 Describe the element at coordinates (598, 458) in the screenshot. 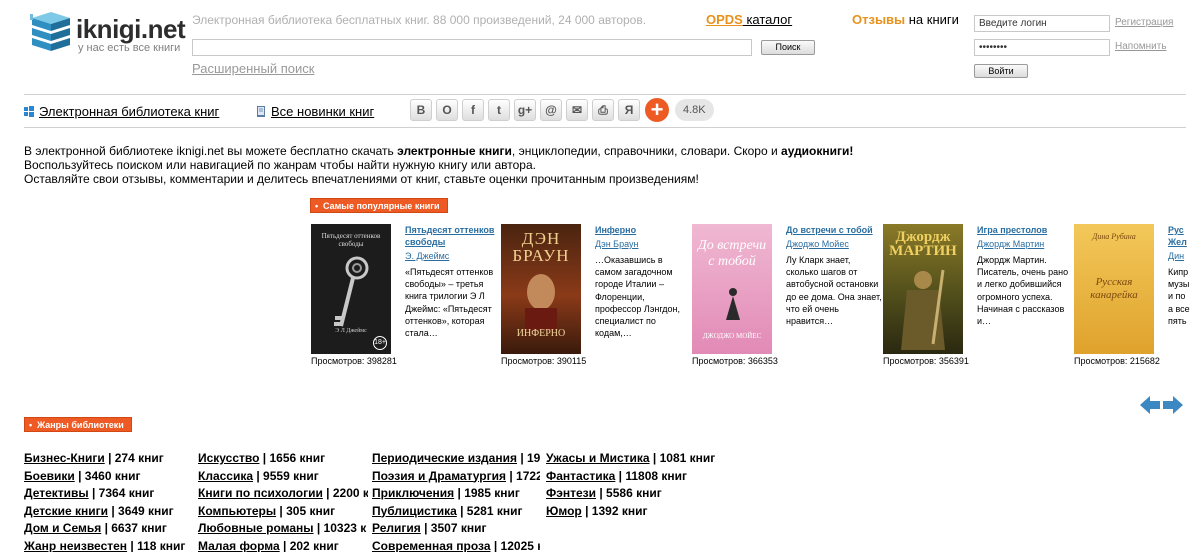

I see `genre-link: Ужасы и Мистика` at that location.